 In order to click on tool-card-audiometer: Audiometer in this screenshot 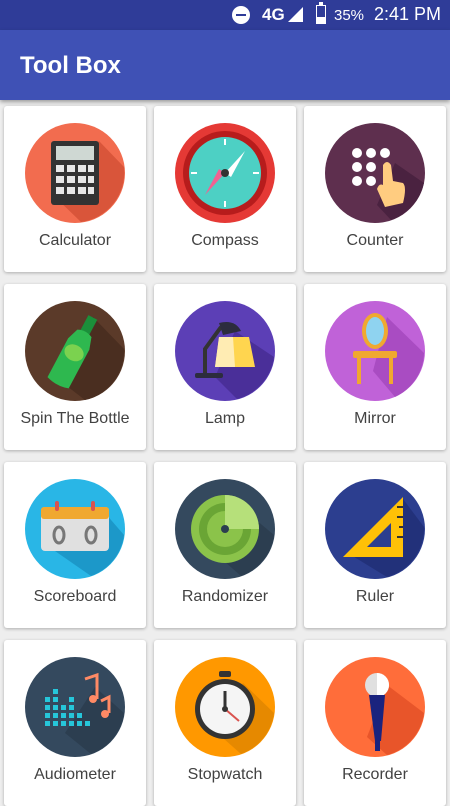, I will do `click(75, 723)`.